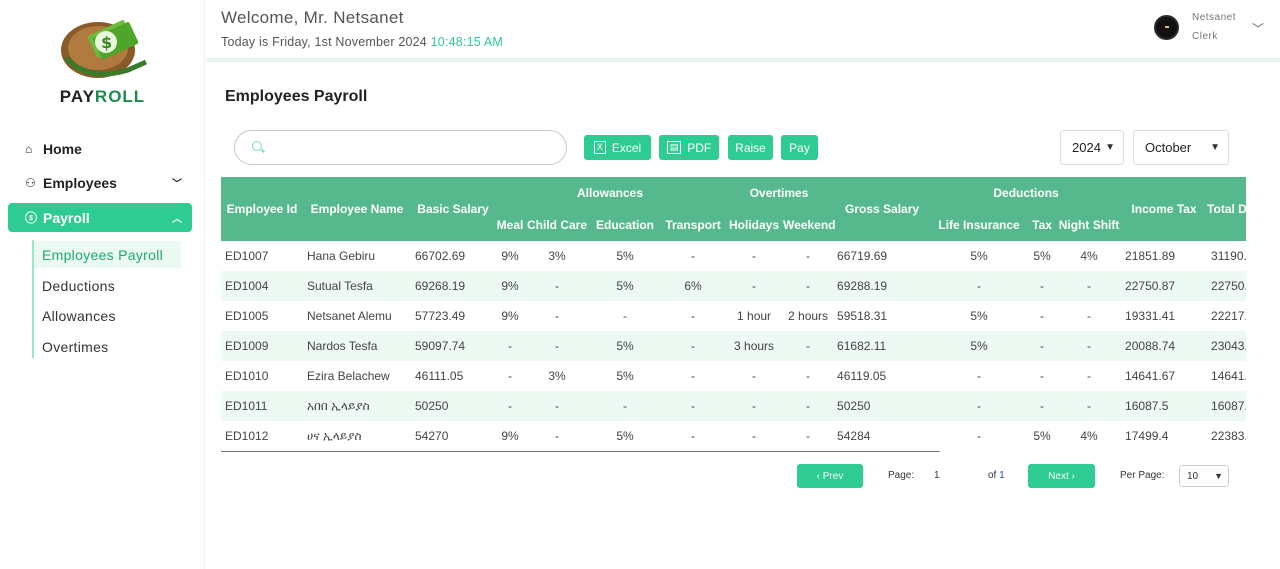  Describe the element at coordinates (348, 376) in the screenshot. I see `table-cell: Ezira Belachew` at that location.